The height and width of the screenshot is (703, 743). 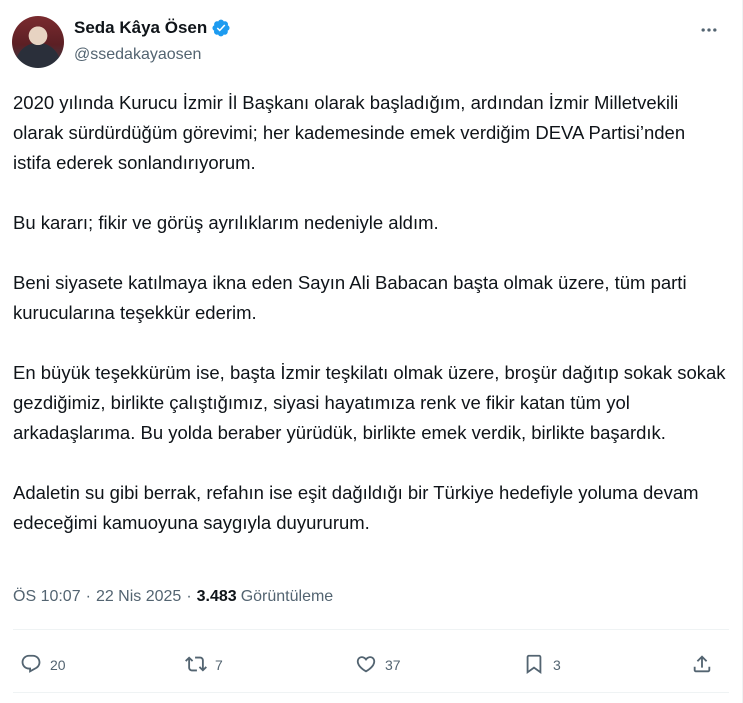 What do you see at coordinates (219, 665) in the screenshot?
I see `retweet-count: 7` at bounding box center [219, 665].